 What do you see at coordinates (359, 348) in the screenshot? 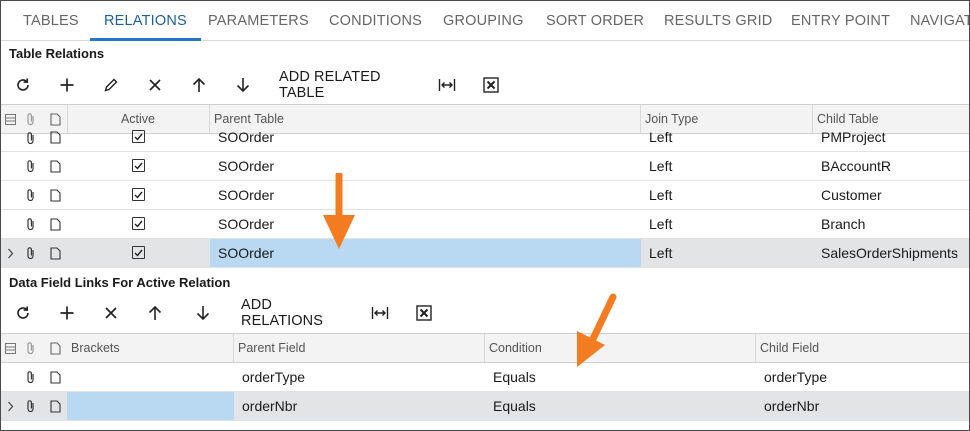
I see `col-parent-field: Parent Field` at bounding box center [359, 348].